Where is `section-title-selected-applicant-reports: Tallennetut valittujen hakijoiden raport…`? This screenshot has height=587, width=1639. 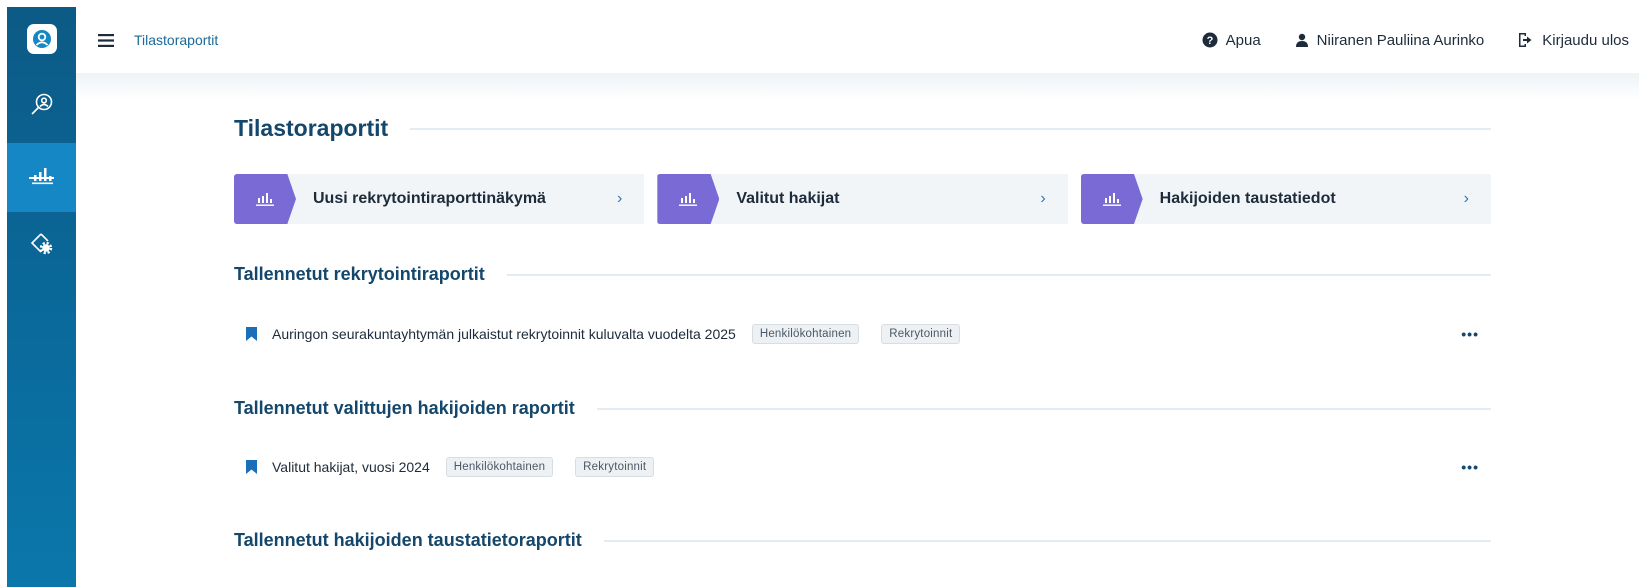 section-title-selected-applicant-reports: Tallennetut valittujen hakijoiden raport… is located at coordinates (862, 408).